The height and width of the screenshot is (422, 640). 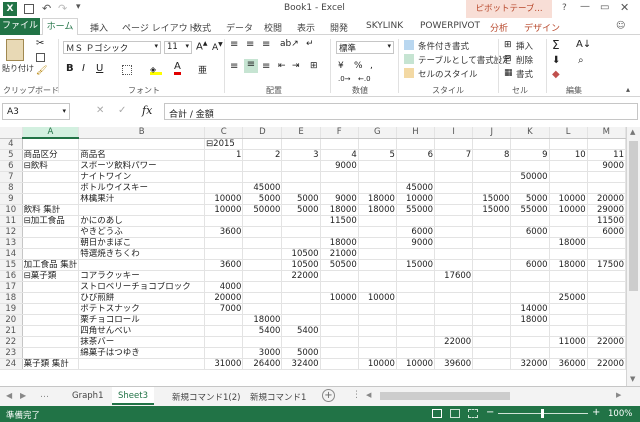 I want to click on tab-design: デザイン, so click(x=542, y=27).